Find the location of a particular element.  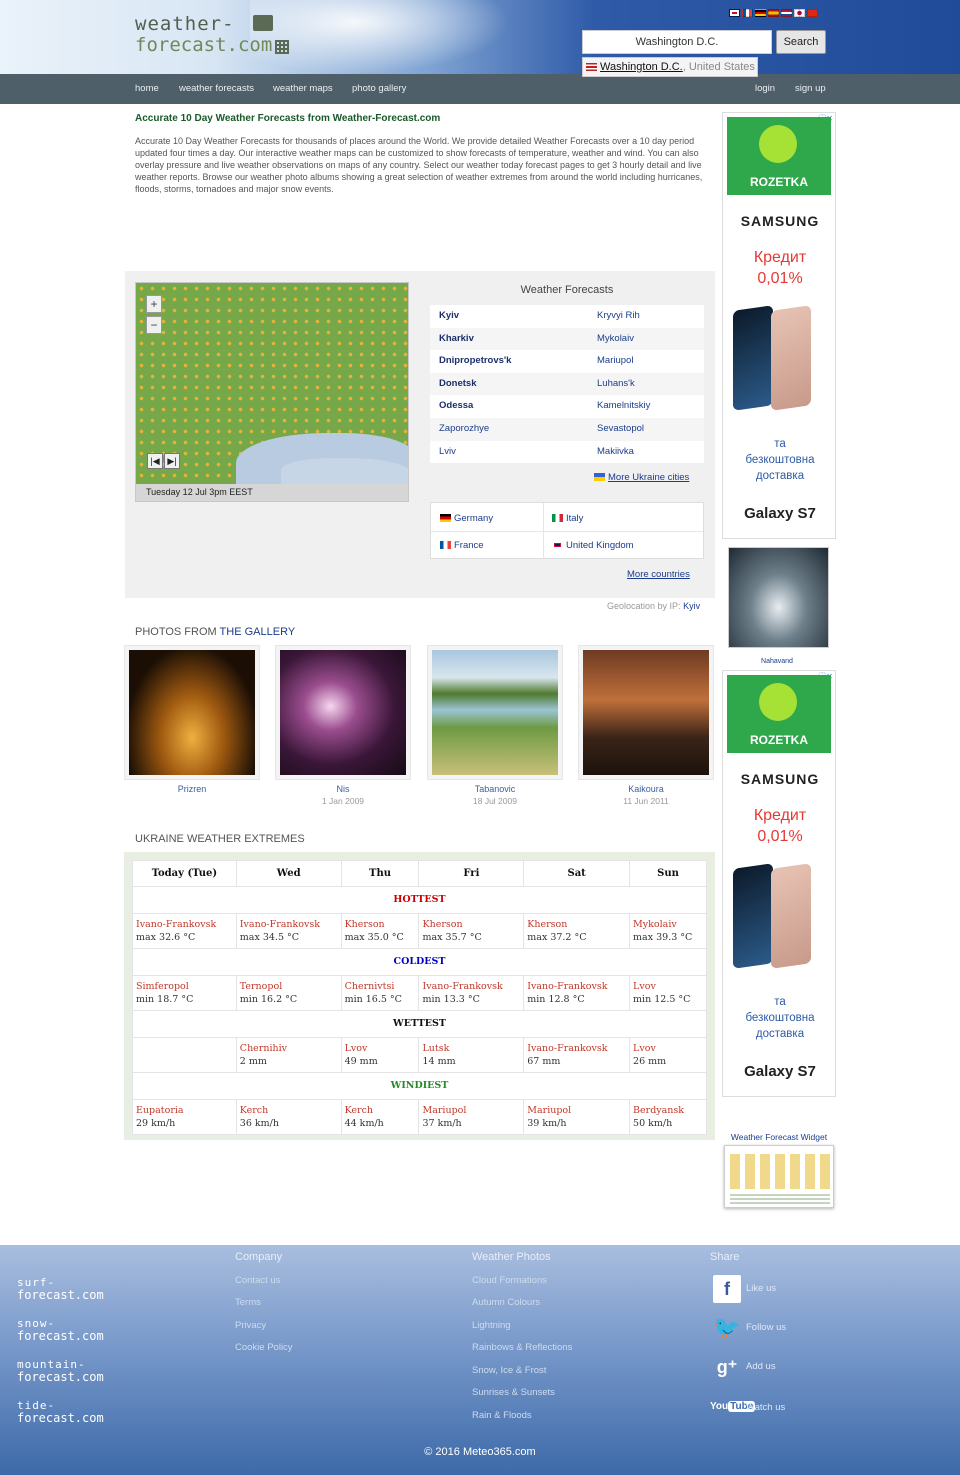

nav-home: home is located at coordinates (147, 88).